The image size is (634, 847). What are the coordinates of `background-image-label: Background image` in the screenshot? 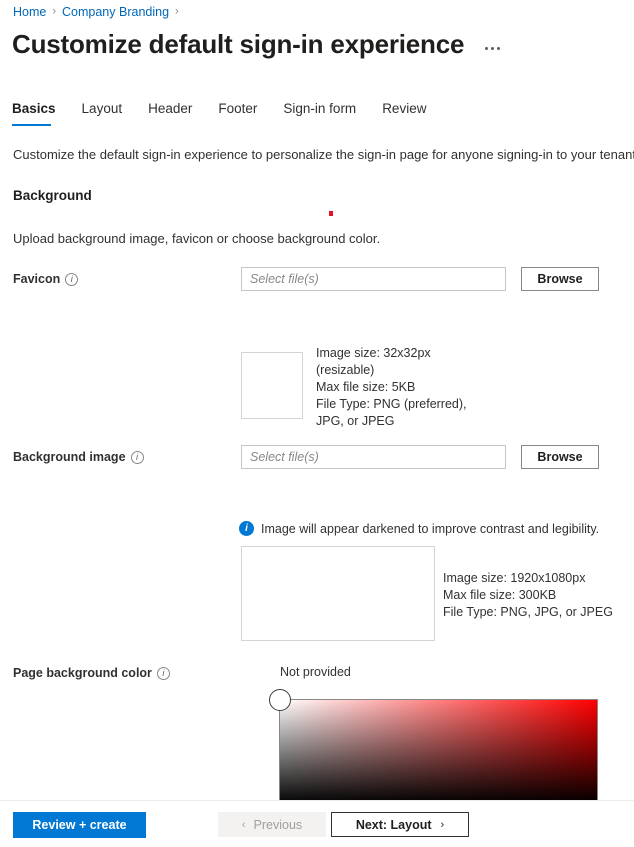 It's located at (69, 457).